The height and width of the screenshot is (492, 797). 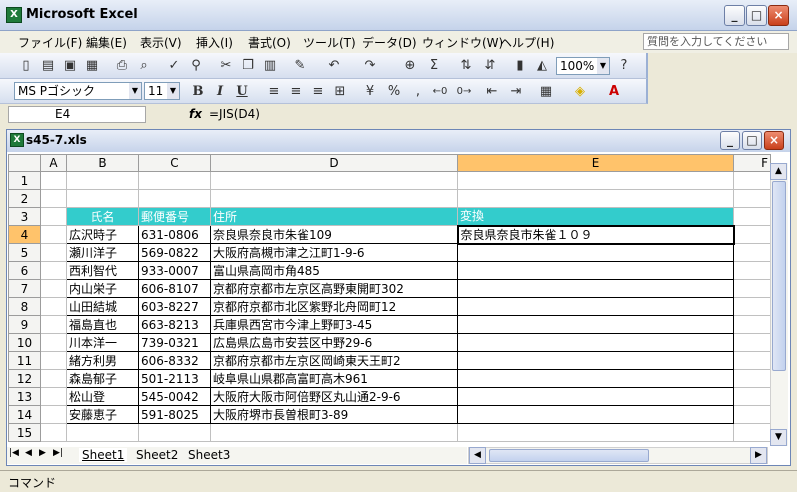 I want to click on vertical-scroll-thumb, so click(x=779, y=276).